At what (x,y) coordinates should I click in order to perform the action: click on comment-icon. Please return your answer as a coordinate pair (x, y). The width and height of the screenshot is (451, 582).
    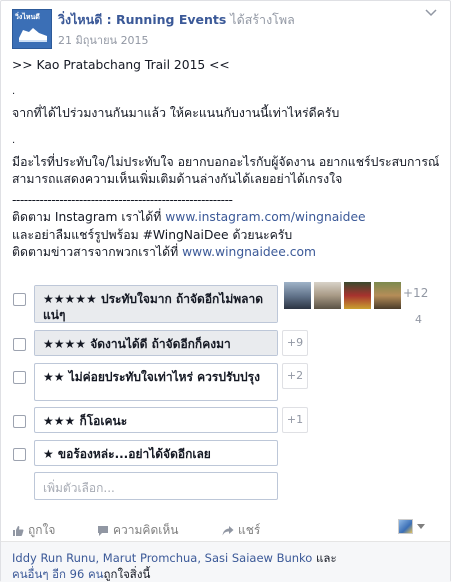
    Looking at the image, I should click on (103, 531).